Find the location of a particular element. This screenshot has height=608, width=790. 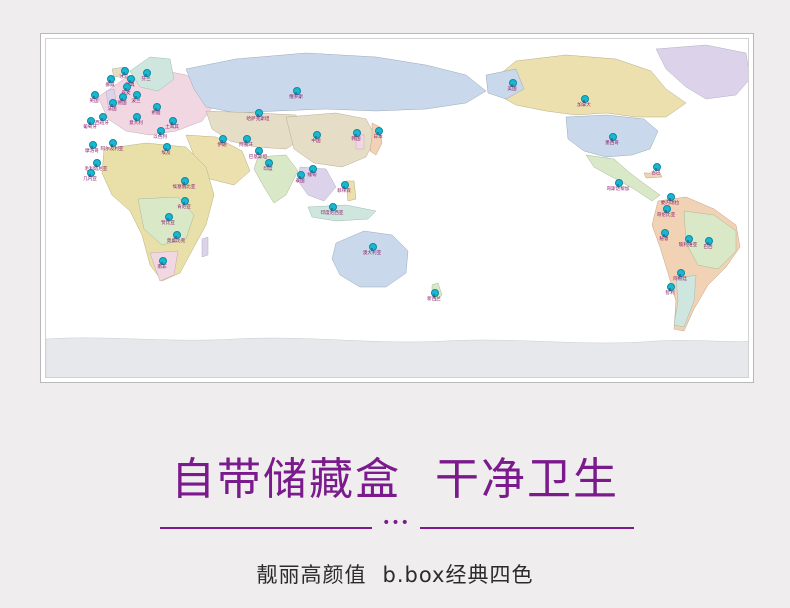

country-label: 几内亚 is located at coordinates (90, 179).